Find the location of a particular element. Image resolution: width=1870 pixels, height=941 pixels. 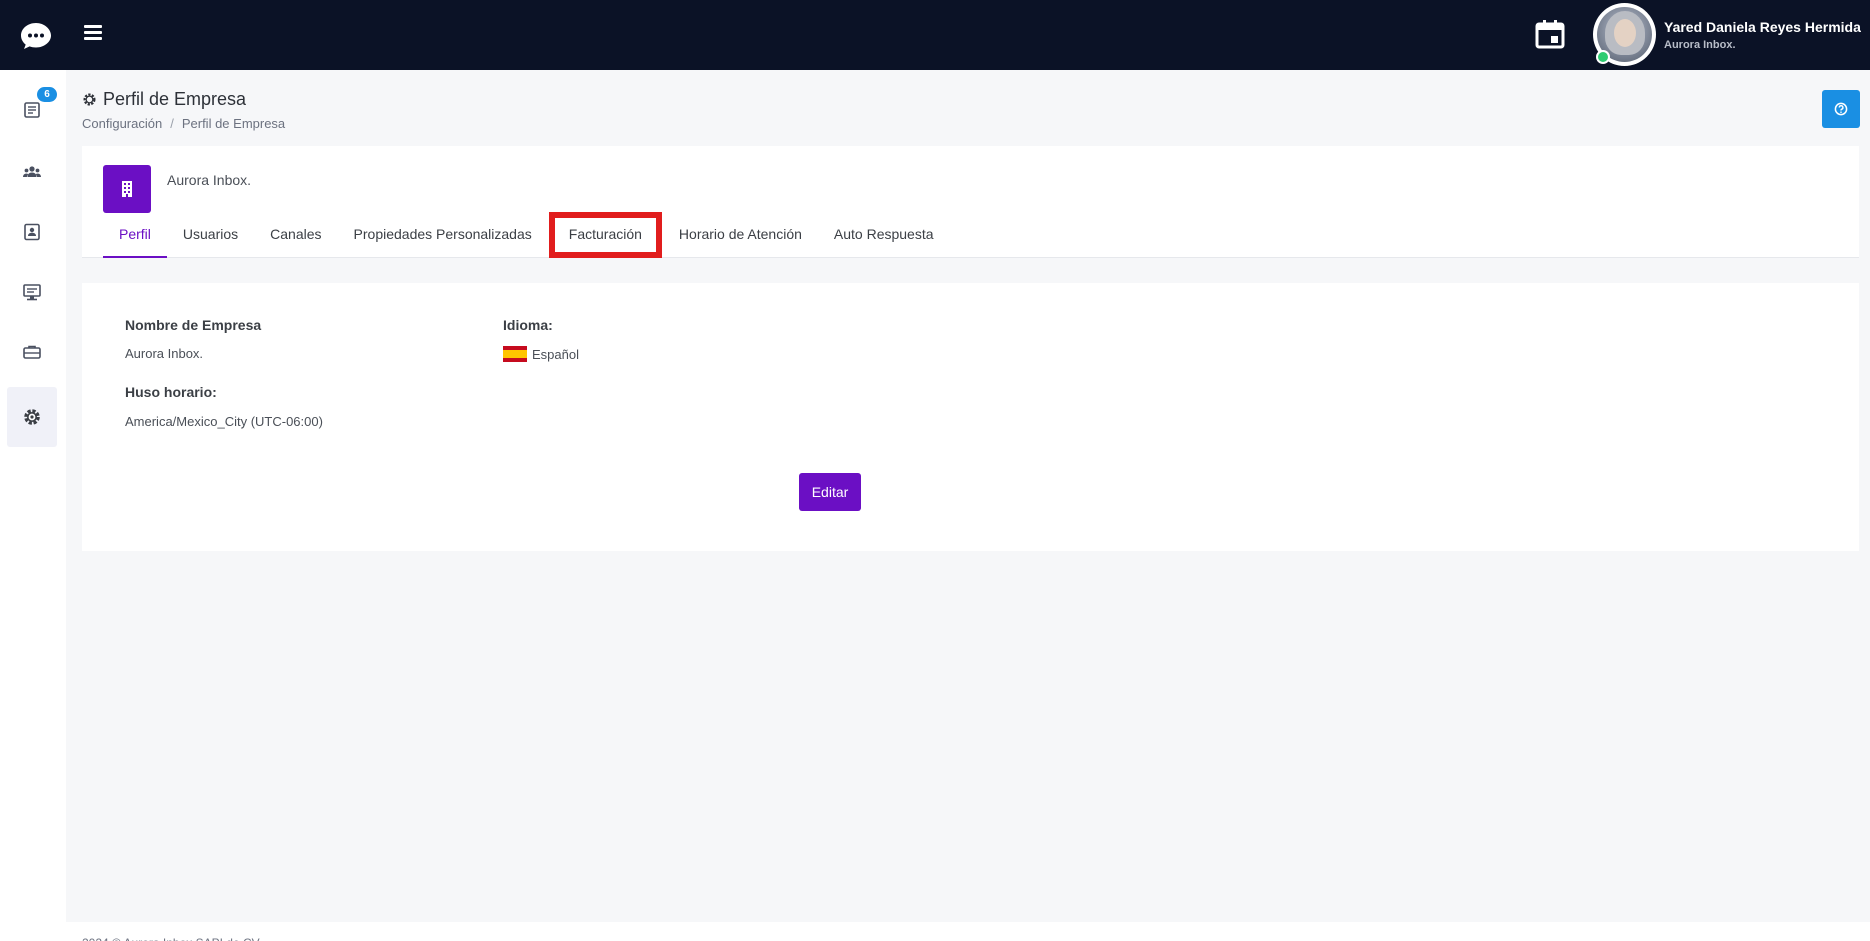

user-name: Yared Daniela Reyes Hermida is located at coordinates (1762, 27).